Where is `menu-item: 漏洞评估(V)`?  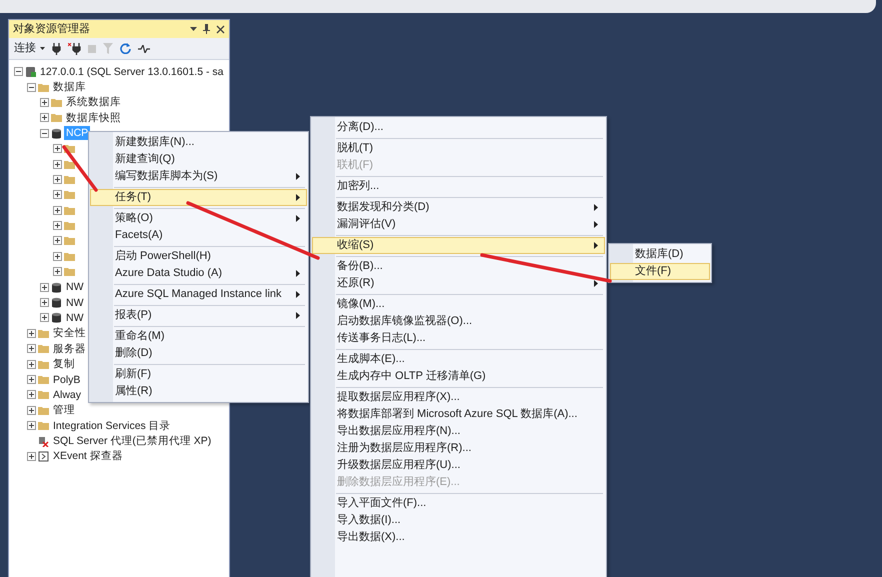 menu-item: 漏洞评估(V) is located at coordinates (458, 224).